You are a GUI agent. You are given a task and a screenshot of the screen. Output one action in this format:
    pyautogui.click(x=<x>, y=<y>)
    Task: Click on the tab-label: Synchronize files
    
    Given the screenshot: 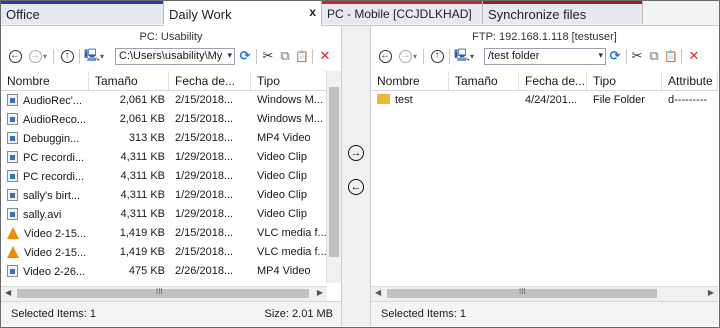 What is the action you would take?
    pyautogui.click(x=537, y=14)
    